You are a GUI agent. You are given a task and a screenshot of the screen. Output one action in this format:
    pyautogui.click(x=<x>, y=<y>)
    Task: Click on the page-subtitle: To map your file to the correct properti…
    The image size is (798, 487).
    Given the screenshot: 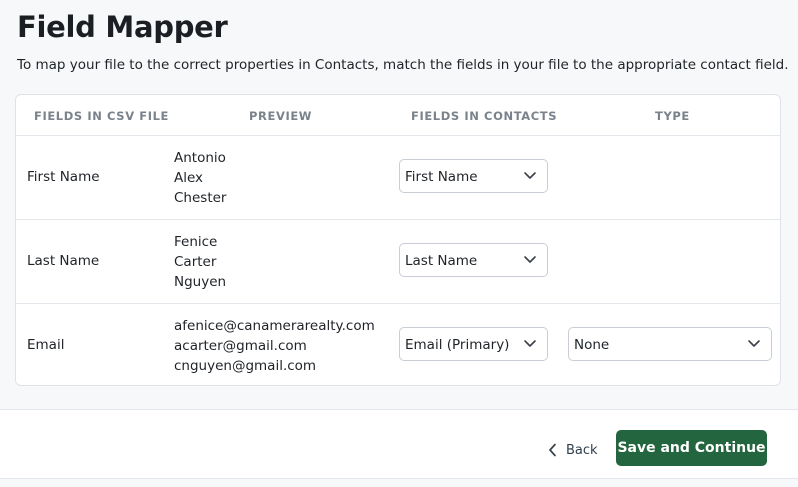 What is the action you would take?
    pyautogui.click(x=403, y=65)
    